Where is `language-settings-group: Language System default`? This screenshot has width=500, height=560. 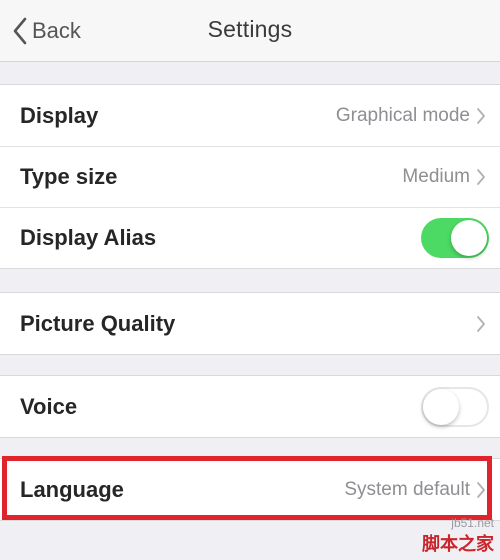
language-settings-group: Language System default is located at coordinates (250, 489).